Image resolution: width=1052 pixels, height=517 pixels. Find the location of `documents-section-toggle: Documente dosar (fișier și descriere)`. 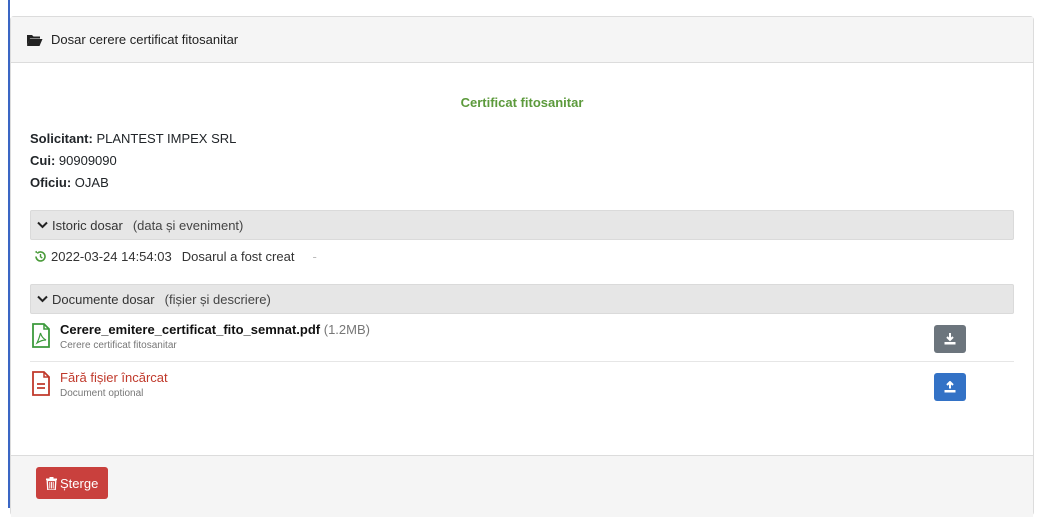

documents-section-toggle: Documente dosar (fișier și descriere) is located at coordinates (522, 299).